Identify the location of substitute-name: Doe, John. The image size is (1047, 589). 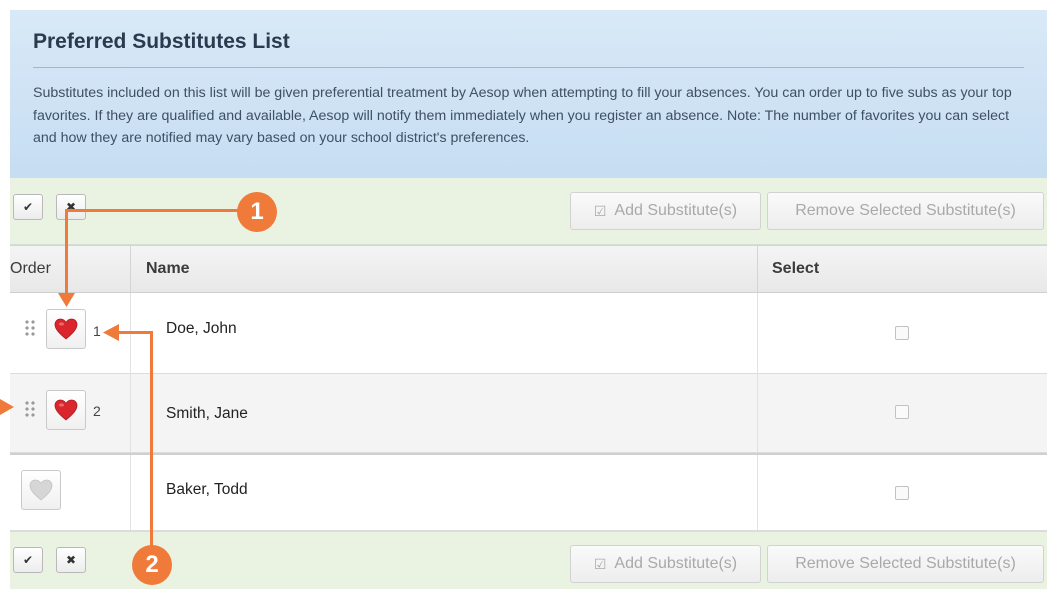
(201, 328).